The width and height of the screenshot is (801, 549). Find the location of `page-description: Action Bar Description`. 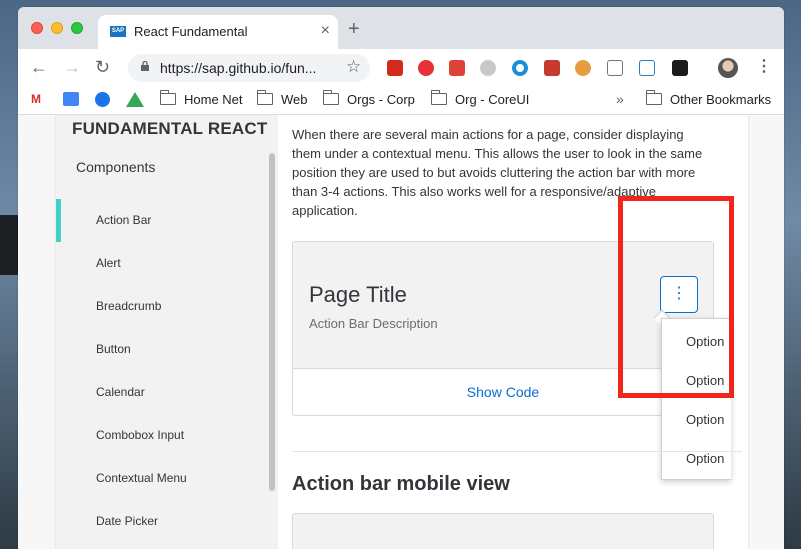

page-description: Action Bar Description is located at coordinates (373, 323).